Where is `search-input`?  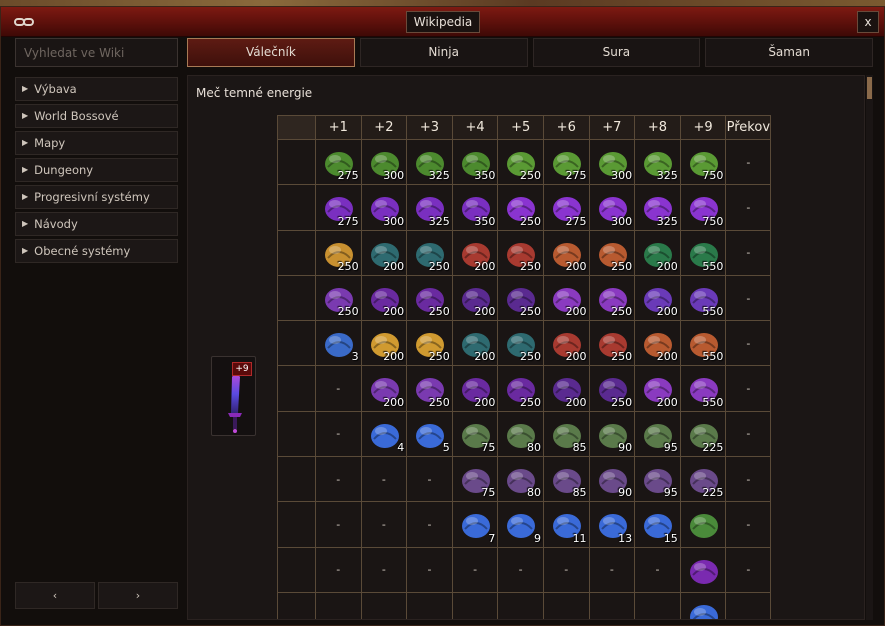 search-input is located at coordinates (96, 52).